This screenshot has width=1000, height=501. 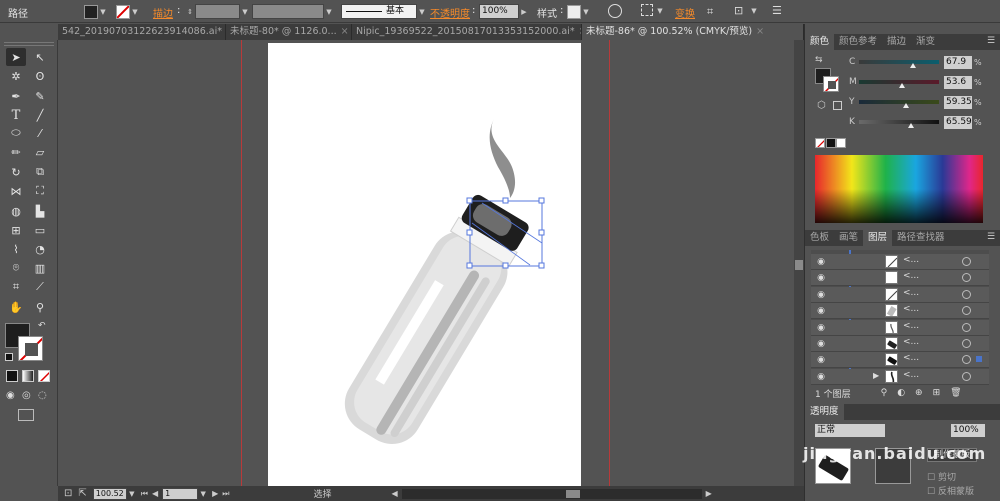 I want to click on slider-k: K 65.59 %, so click(x=915, y=122).